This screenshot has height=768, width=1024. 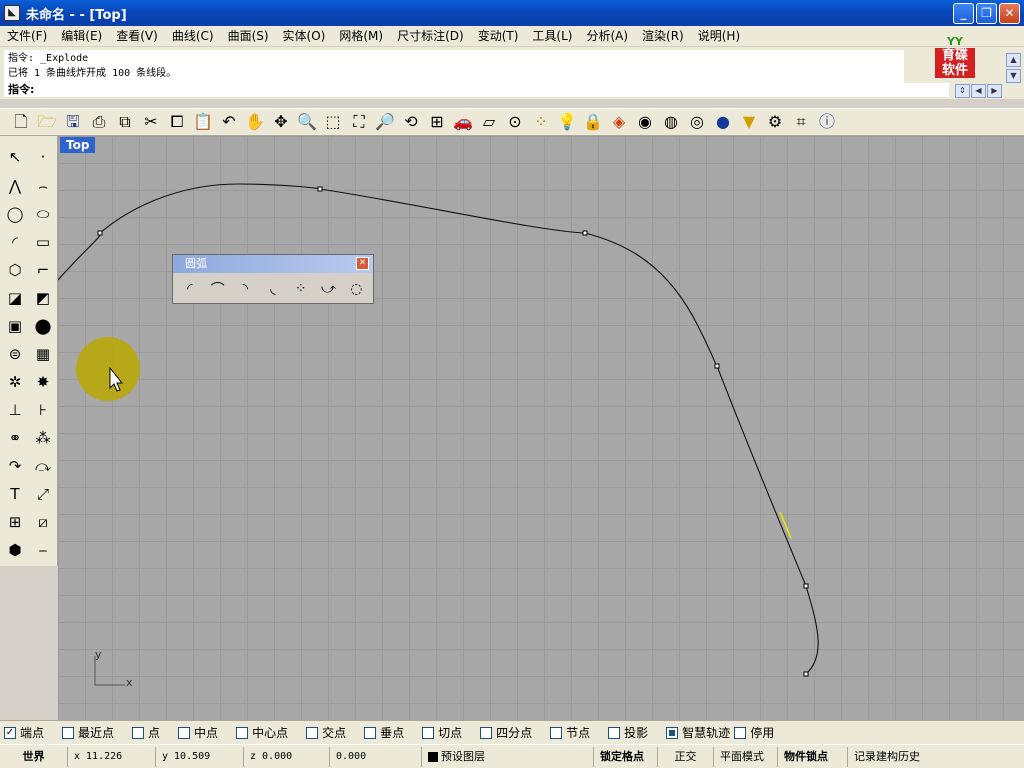 I want to click on polyline-icon: ⋀, so click(x=15, y=186).